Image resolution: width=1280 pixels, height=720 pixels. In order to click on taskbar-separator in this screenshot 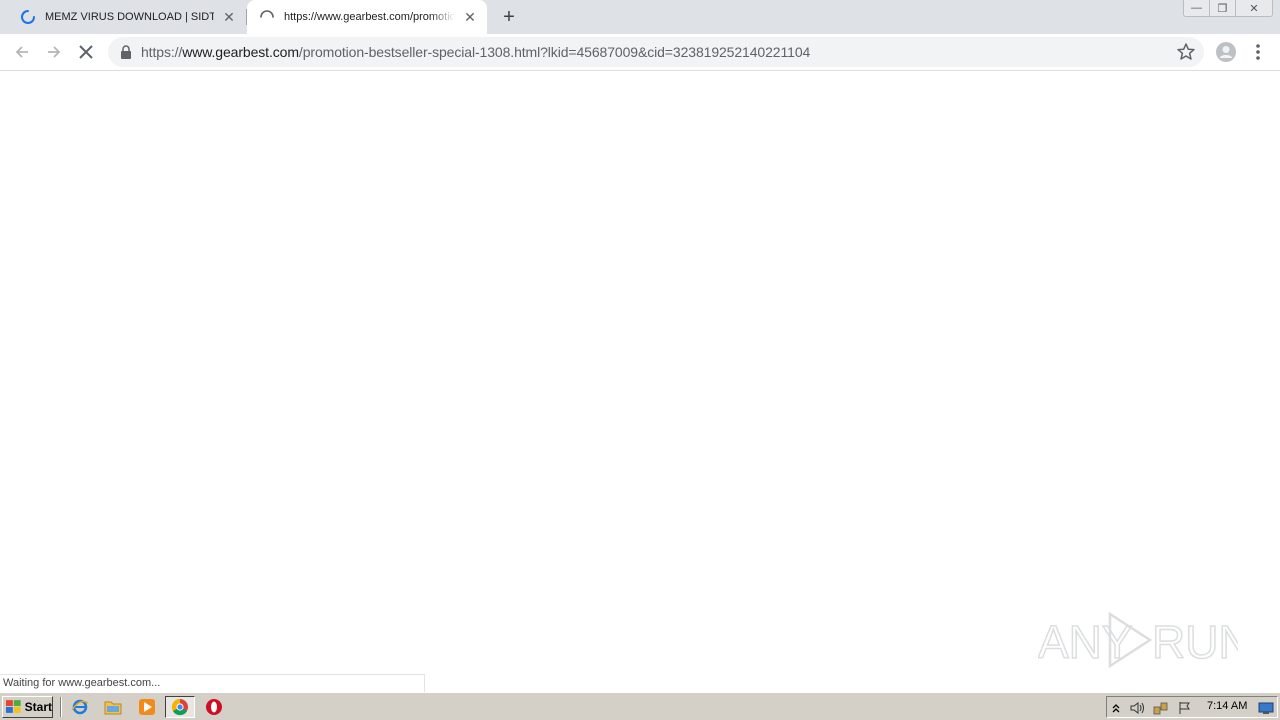, I will do `click(61, 707)`.